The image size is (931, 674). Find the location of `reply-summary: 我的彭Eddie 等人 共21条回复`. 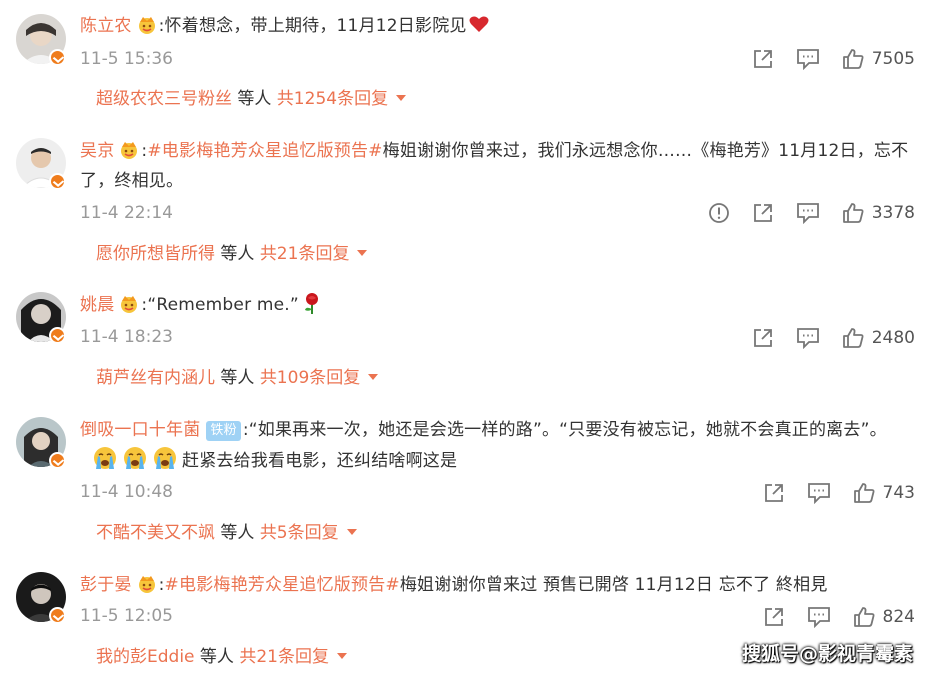

reply-summary: 我的彭Eddie 等人 共21条回复 is located at coordinates (221, 657).